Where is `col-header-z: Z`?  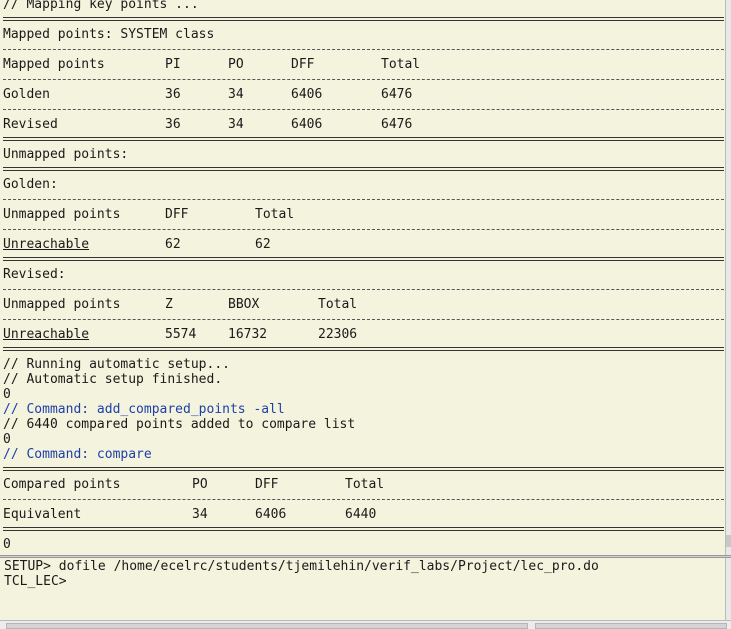
col-header-z: Z is located at coordinates (169, 304).